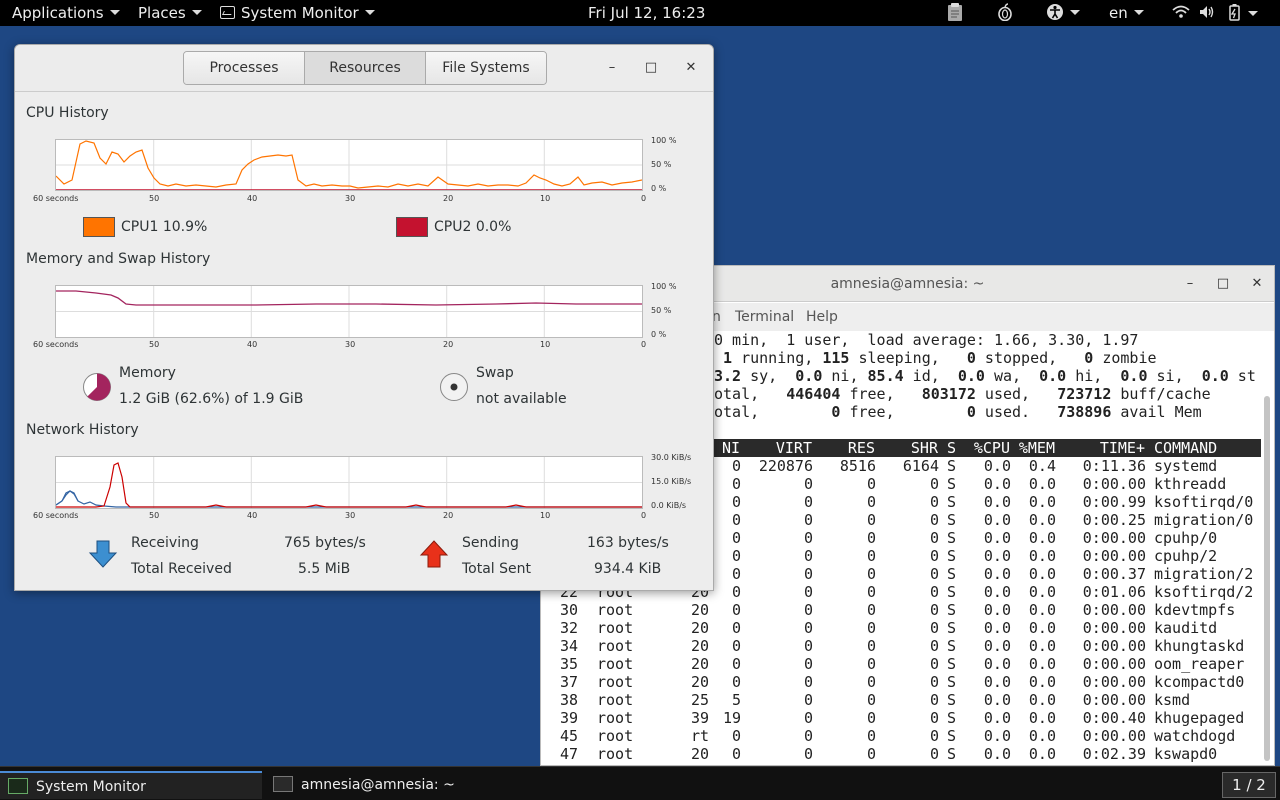 The width and height of the screenshot is (1280, 800). What do you see at coordinates (901, 610) in the screenshot?
I see `table-row: 30 root 20 0 0 0 0 S 0.0 0.0 0:00.00 kdevtmpfs` at bounding box center [901, 610].